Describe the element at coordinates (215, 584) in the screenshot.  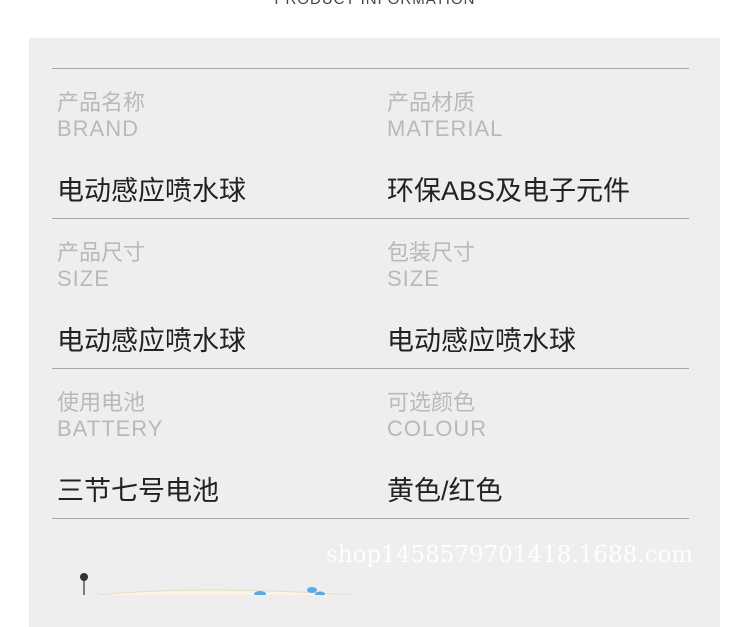
I see `product-image-preview` at that location.